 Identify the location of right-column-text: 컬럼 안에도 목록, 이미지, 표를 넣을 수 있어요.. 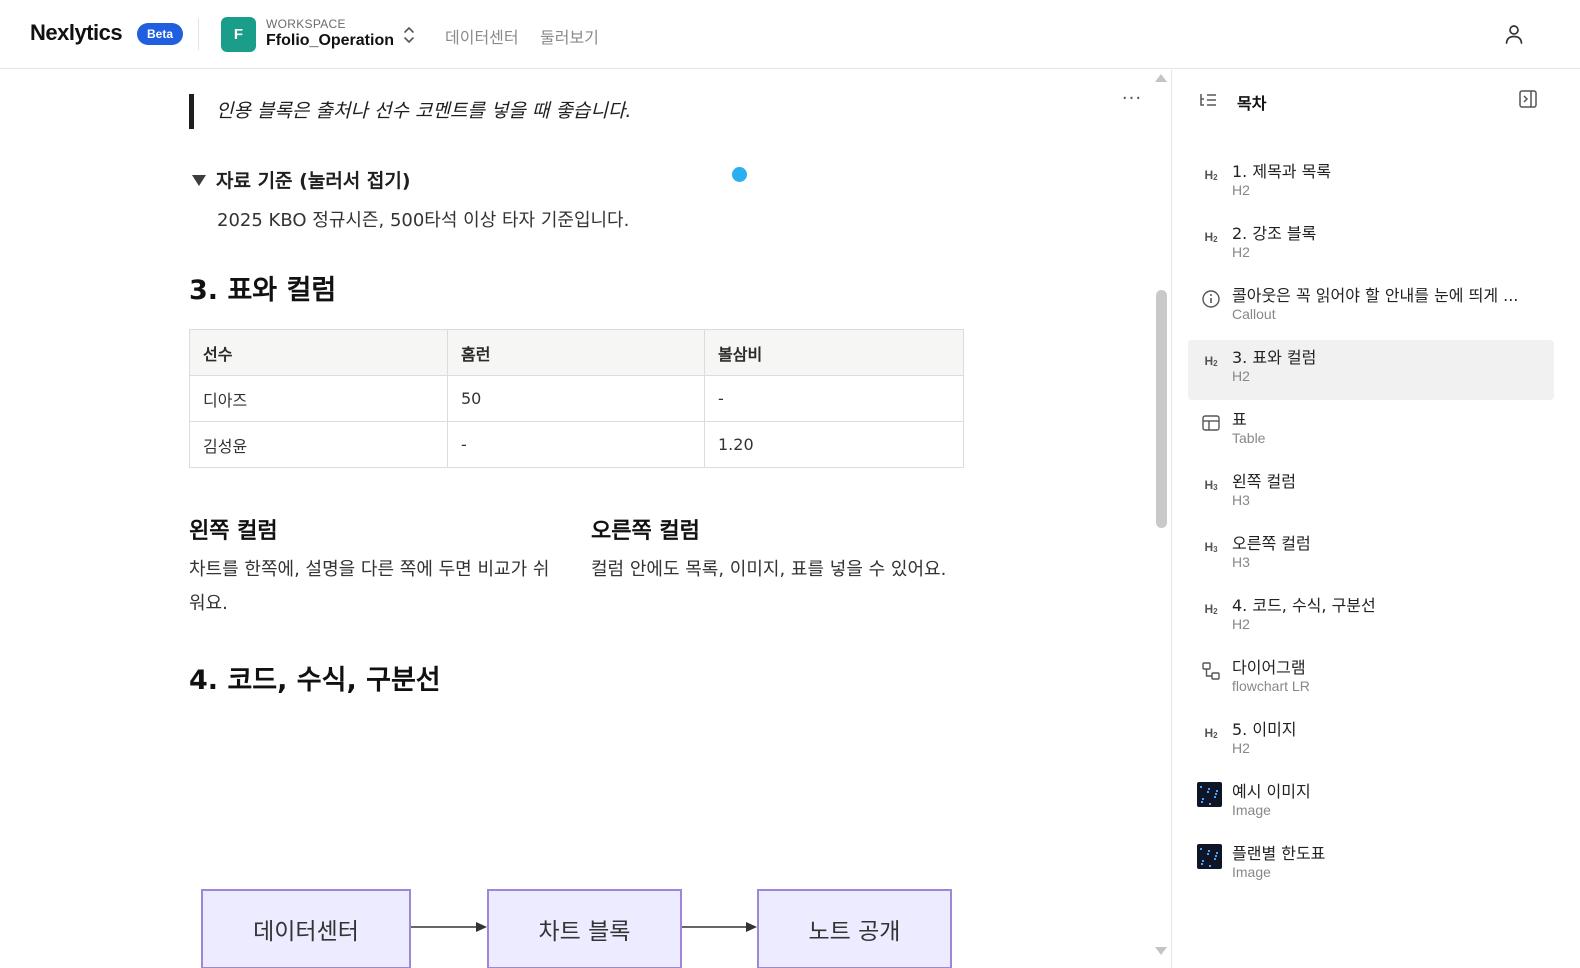
(769, 569).